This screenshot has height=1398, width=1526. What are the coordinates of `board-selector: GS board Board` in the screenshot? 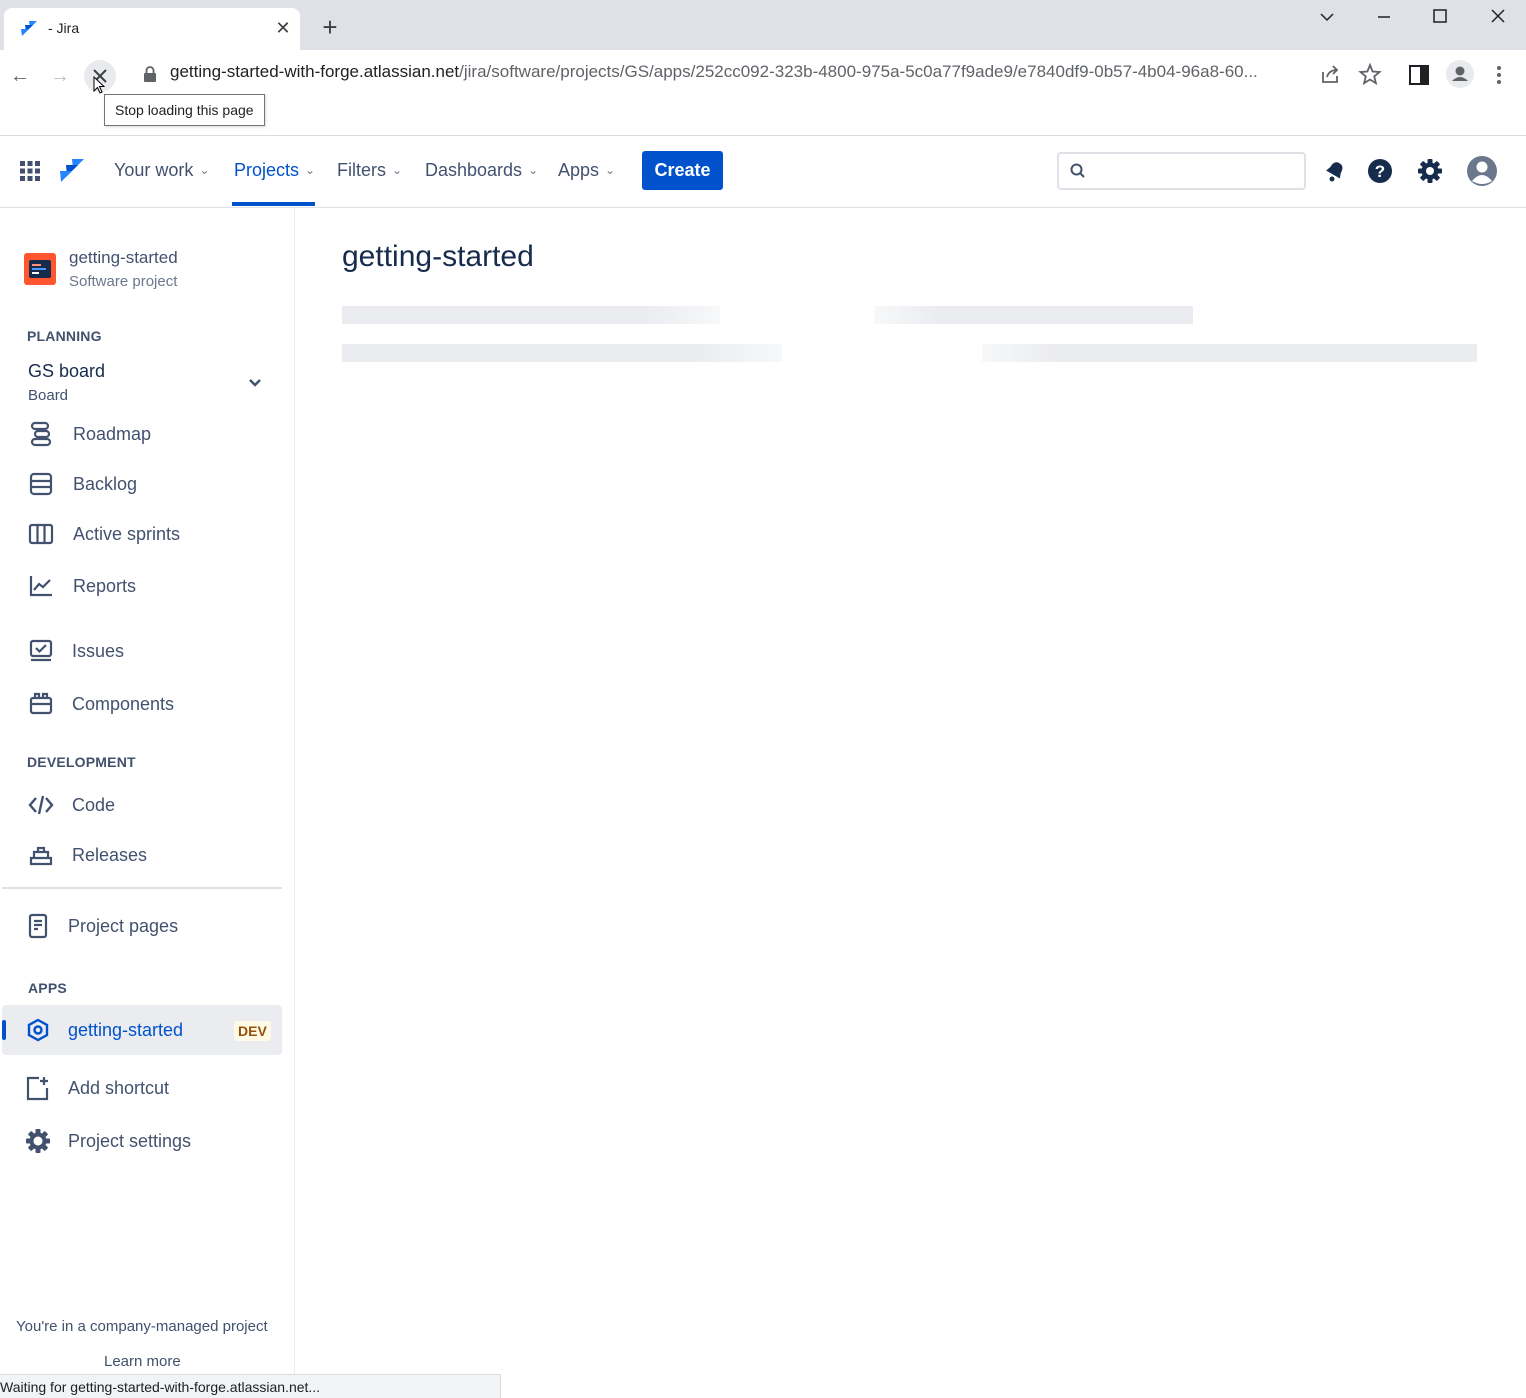 It's located at (141, 381).